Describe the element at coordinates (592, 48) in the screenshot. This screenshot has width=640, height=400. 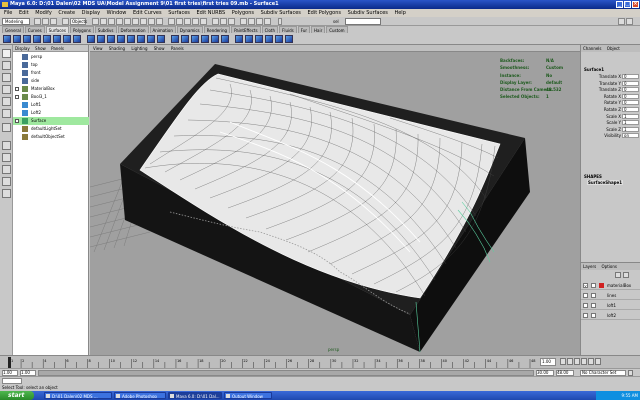
I see `channels-menu: Channels` at that location.